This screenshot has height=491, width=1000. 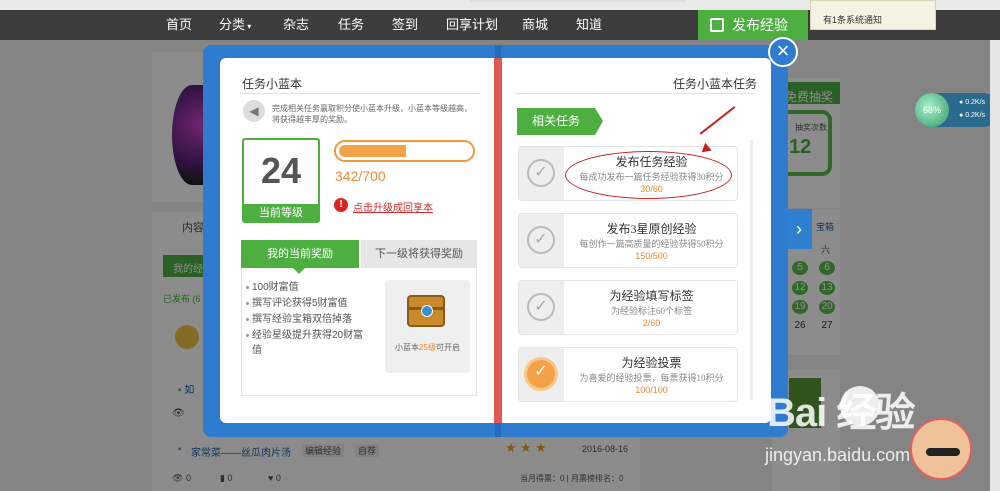 What do you see at coordinates (281, 211) in the screenshot?
I see `level-label: 当前等级` at bounding box center [281, 211].